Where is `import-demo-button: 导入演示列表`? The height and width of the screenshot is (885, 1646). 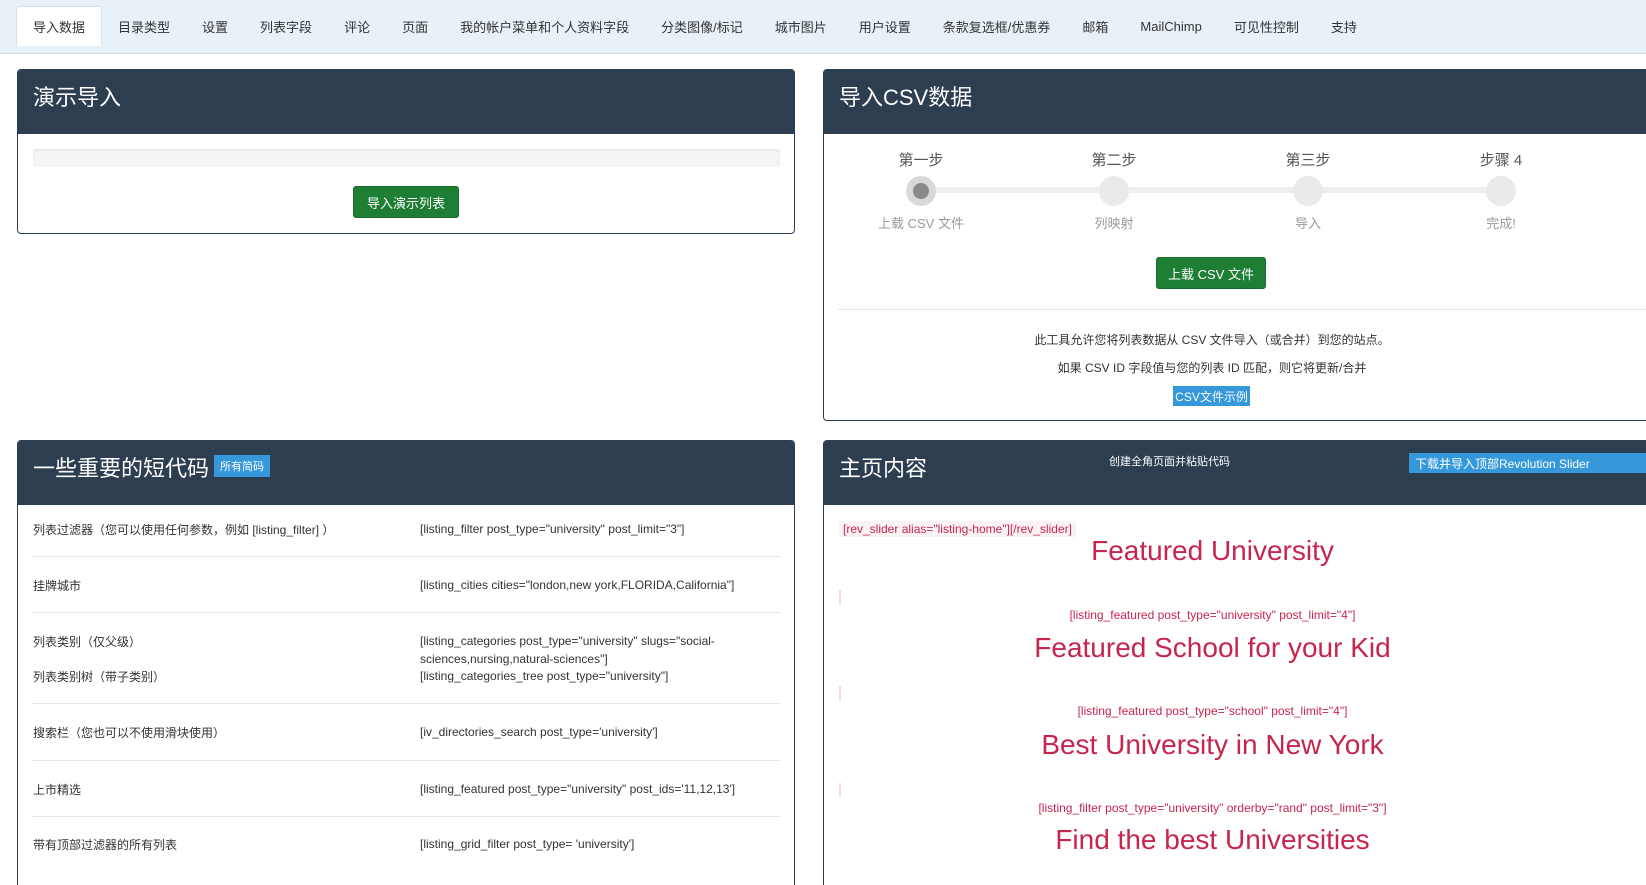 import-demo-button: 导入演示列表 is located at coordinates (406, 202).